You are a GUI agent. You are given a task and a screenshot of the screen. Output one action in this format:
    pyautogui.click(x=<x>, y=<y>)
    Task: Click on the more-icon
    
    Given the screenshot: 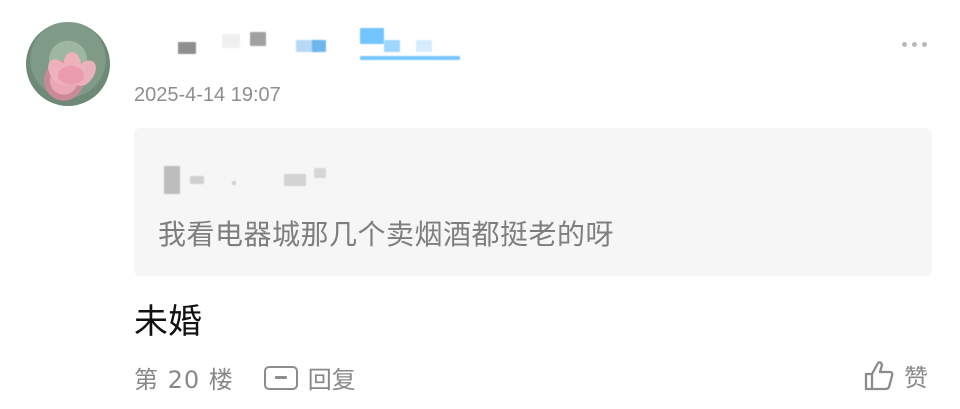 What is the action you would take?
    pyautogui.click(x=916, y=44)
    